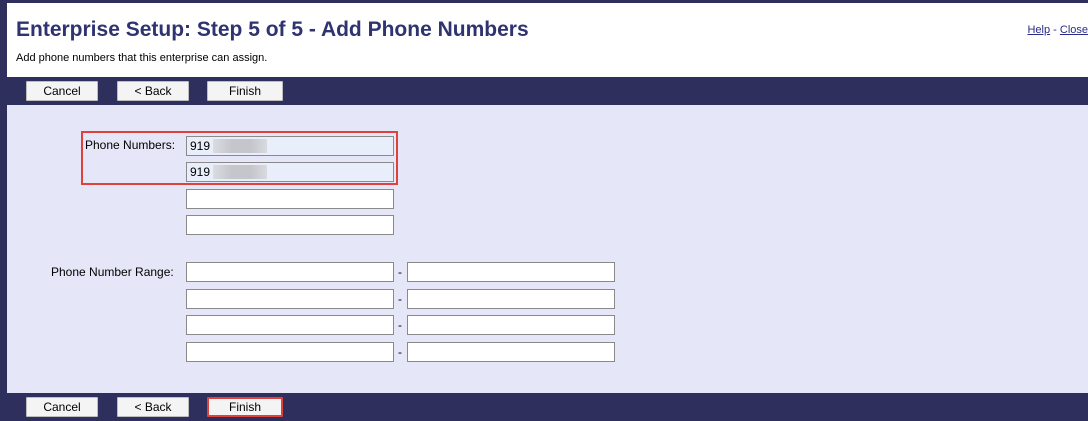 The height and width of the screenshot is (421, 1088). I want to click on help-link: Help, so click(1038, 30).